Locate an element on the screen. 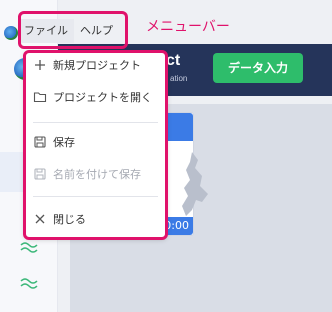 This screenshot has height=312, width=332. menubar-highlight-frame is located at coordinates (73, 30).